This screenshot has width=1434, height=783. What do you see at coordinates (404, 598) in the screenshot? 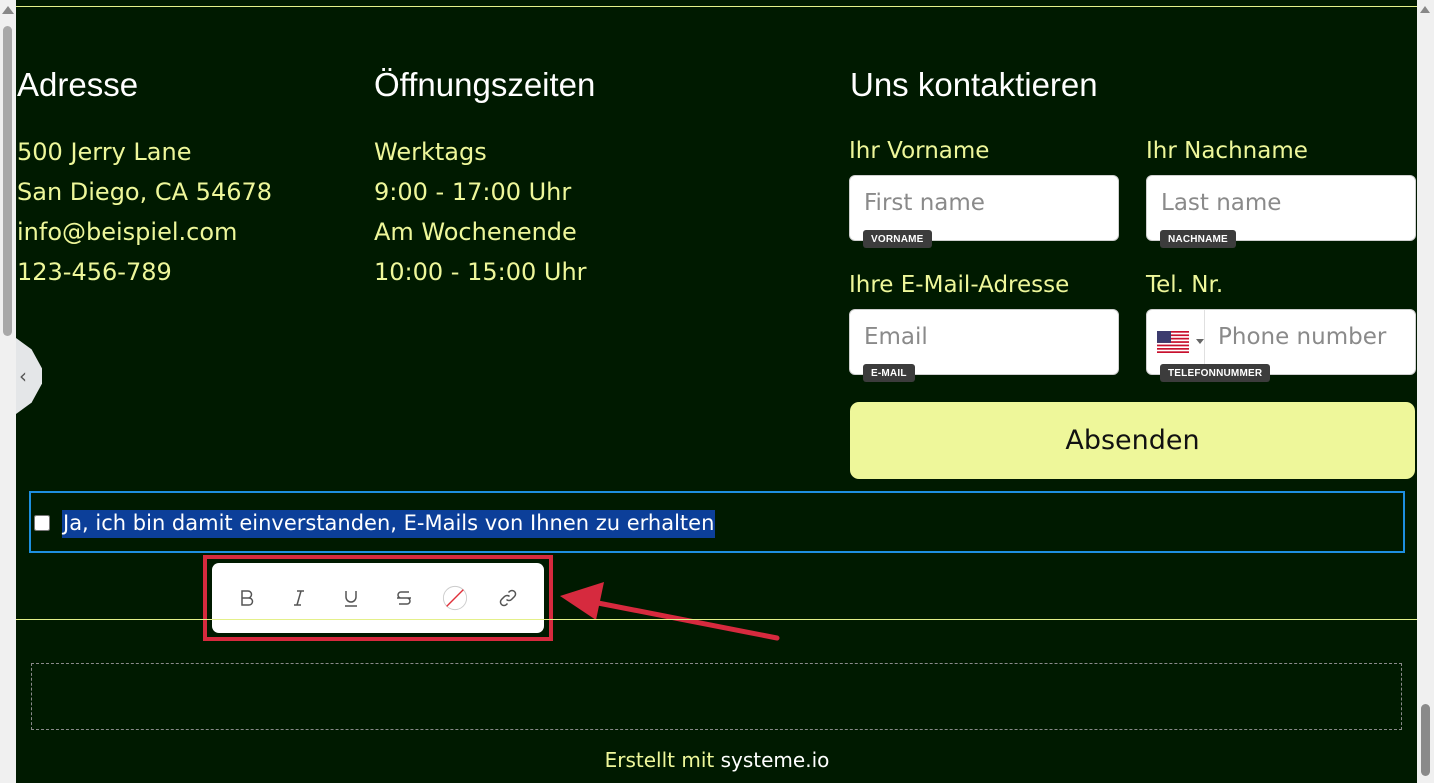
I see `strikethrough-icon` at bounding box center [404, 598].